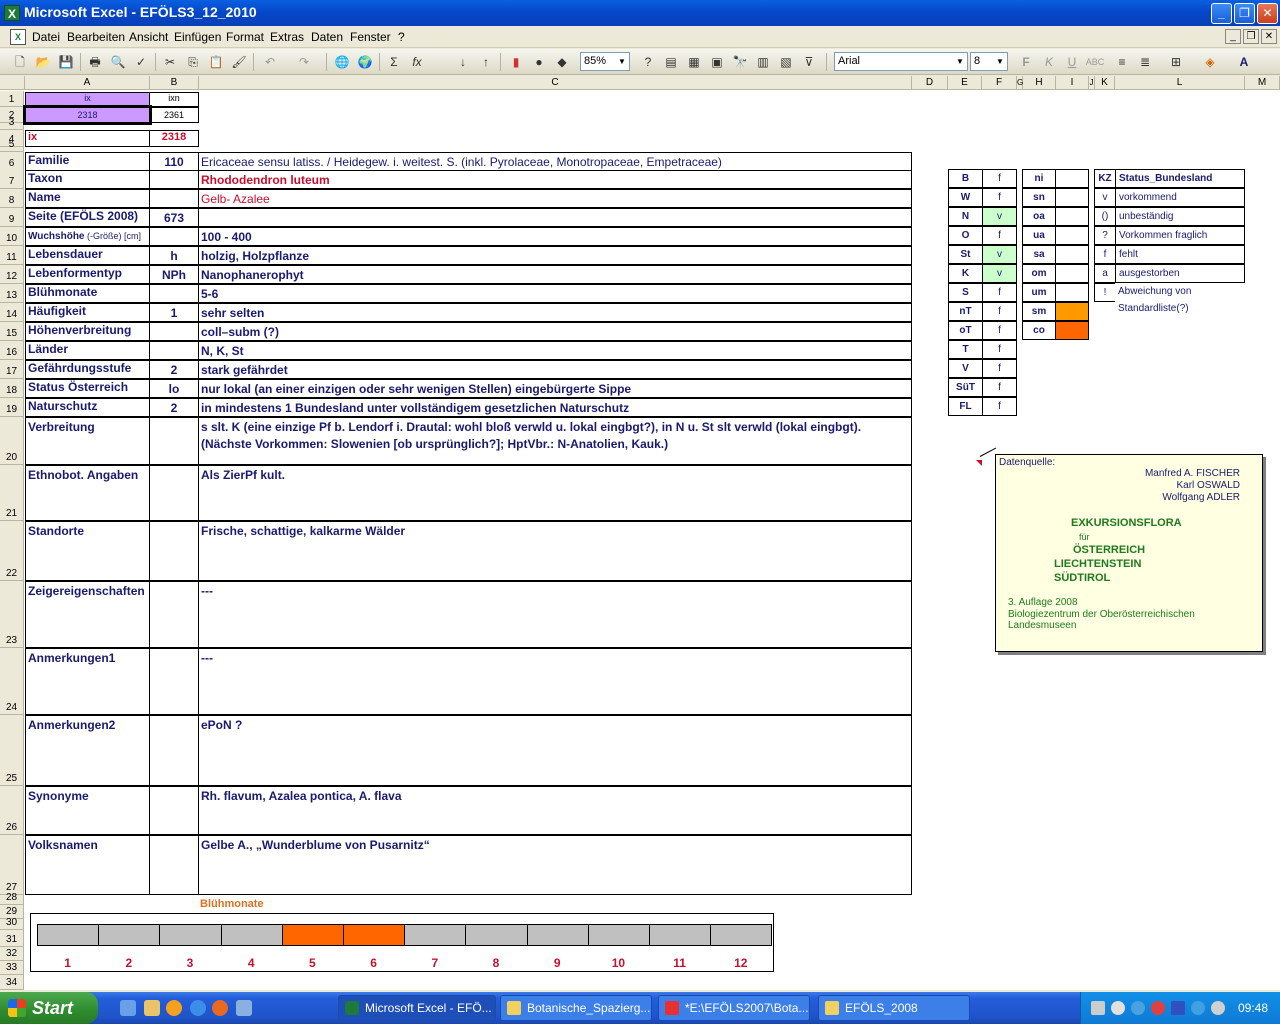 This screenshot has width=1280, height=1024. Describe the element at coordinates (174, 83) in the screenshot. I see `col-header-b: B` at that location.